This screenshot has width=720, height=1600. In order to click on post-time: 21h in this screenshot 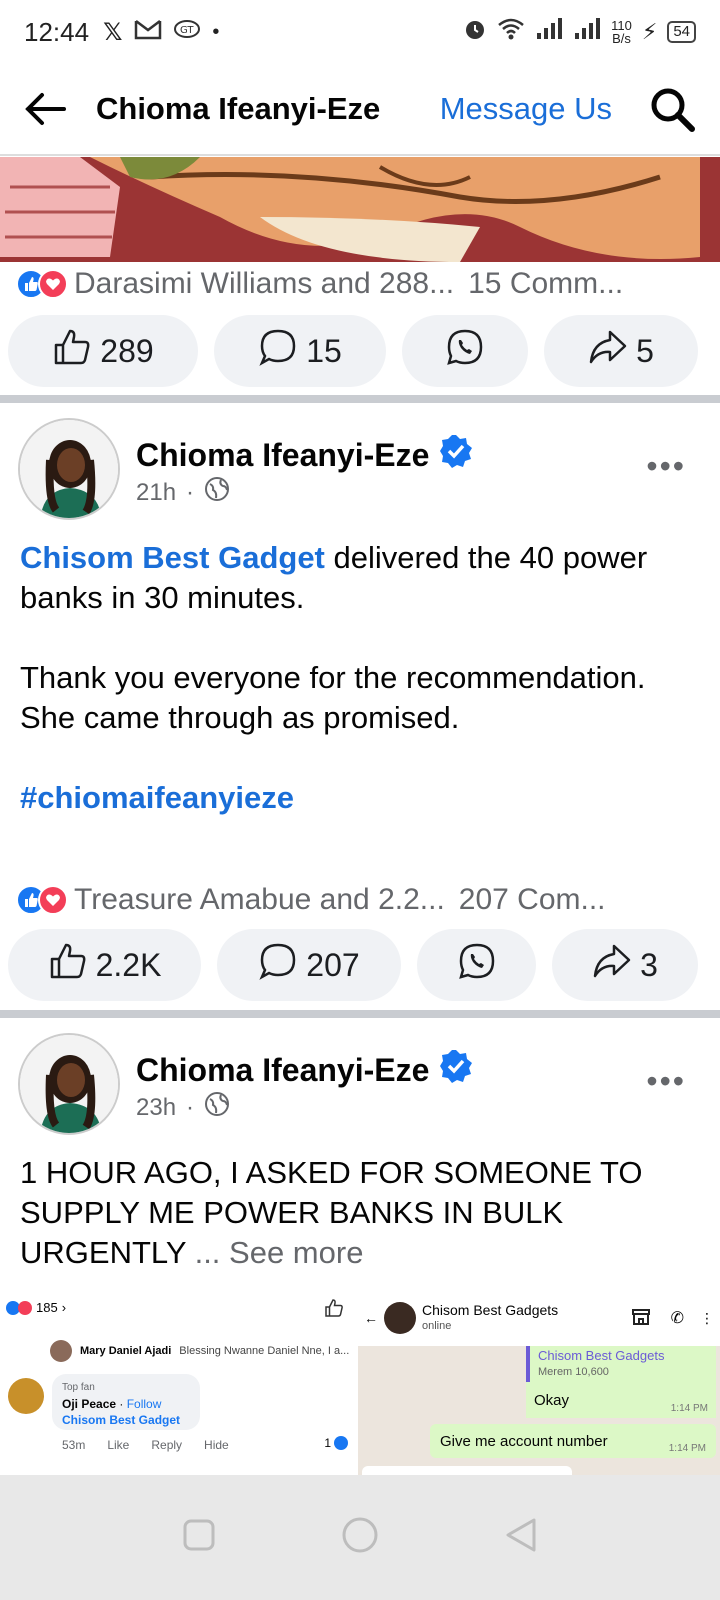, I will do `click(156, 493)`.